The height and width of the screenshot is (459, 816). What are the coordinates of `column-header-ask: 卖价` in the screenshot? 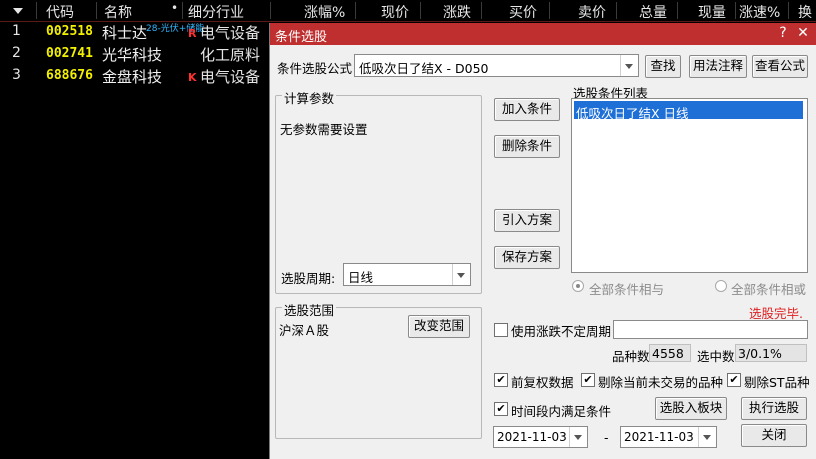 It's located at (592, 12).